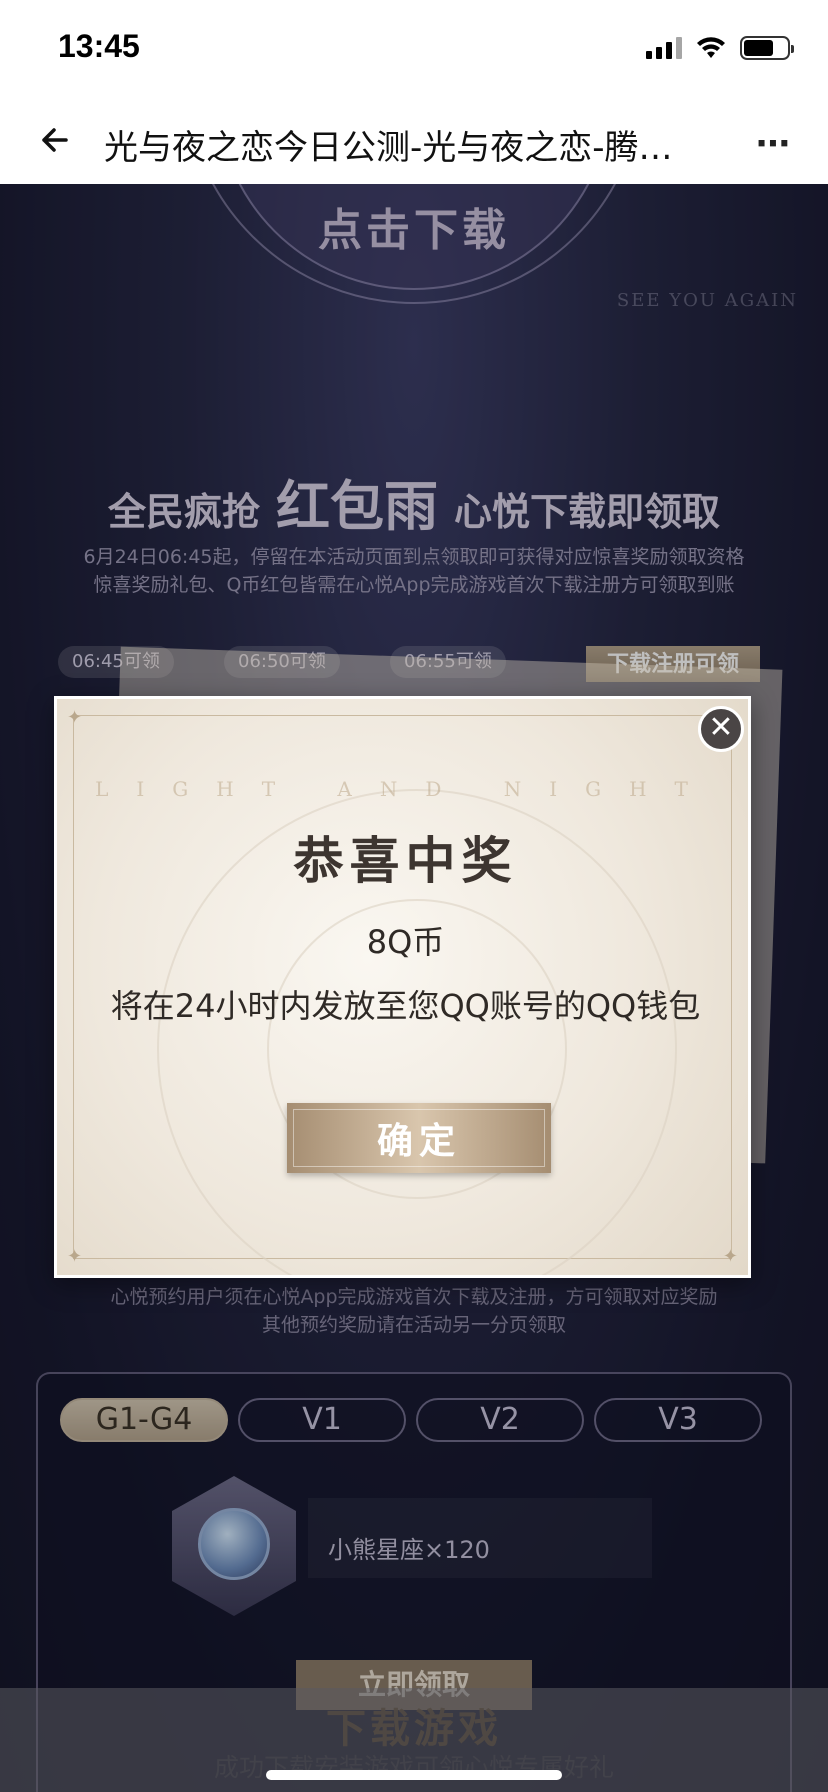 Image resolution: width=828 pixels, height=1792 pixels. What do you see at coordinates (414, 1775) in the screenshot?
I see `home-indicator` at bounding box center [414, 1775].